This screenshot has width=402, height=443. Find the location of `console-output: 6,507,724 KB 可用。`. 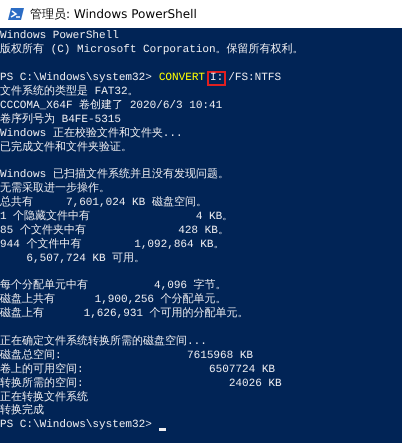

console-output: 6,507,724 KB 可用。 is located at coordinates (85, 259).